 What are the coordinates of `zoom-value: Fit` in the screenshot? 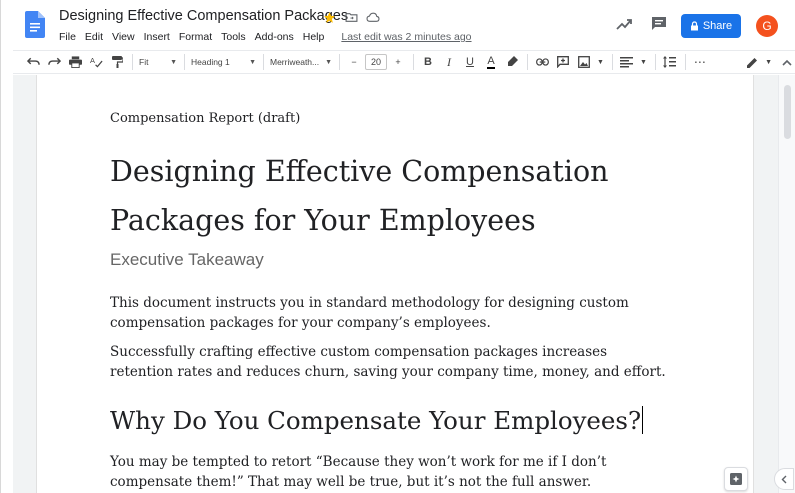 It's located at (144, 62).